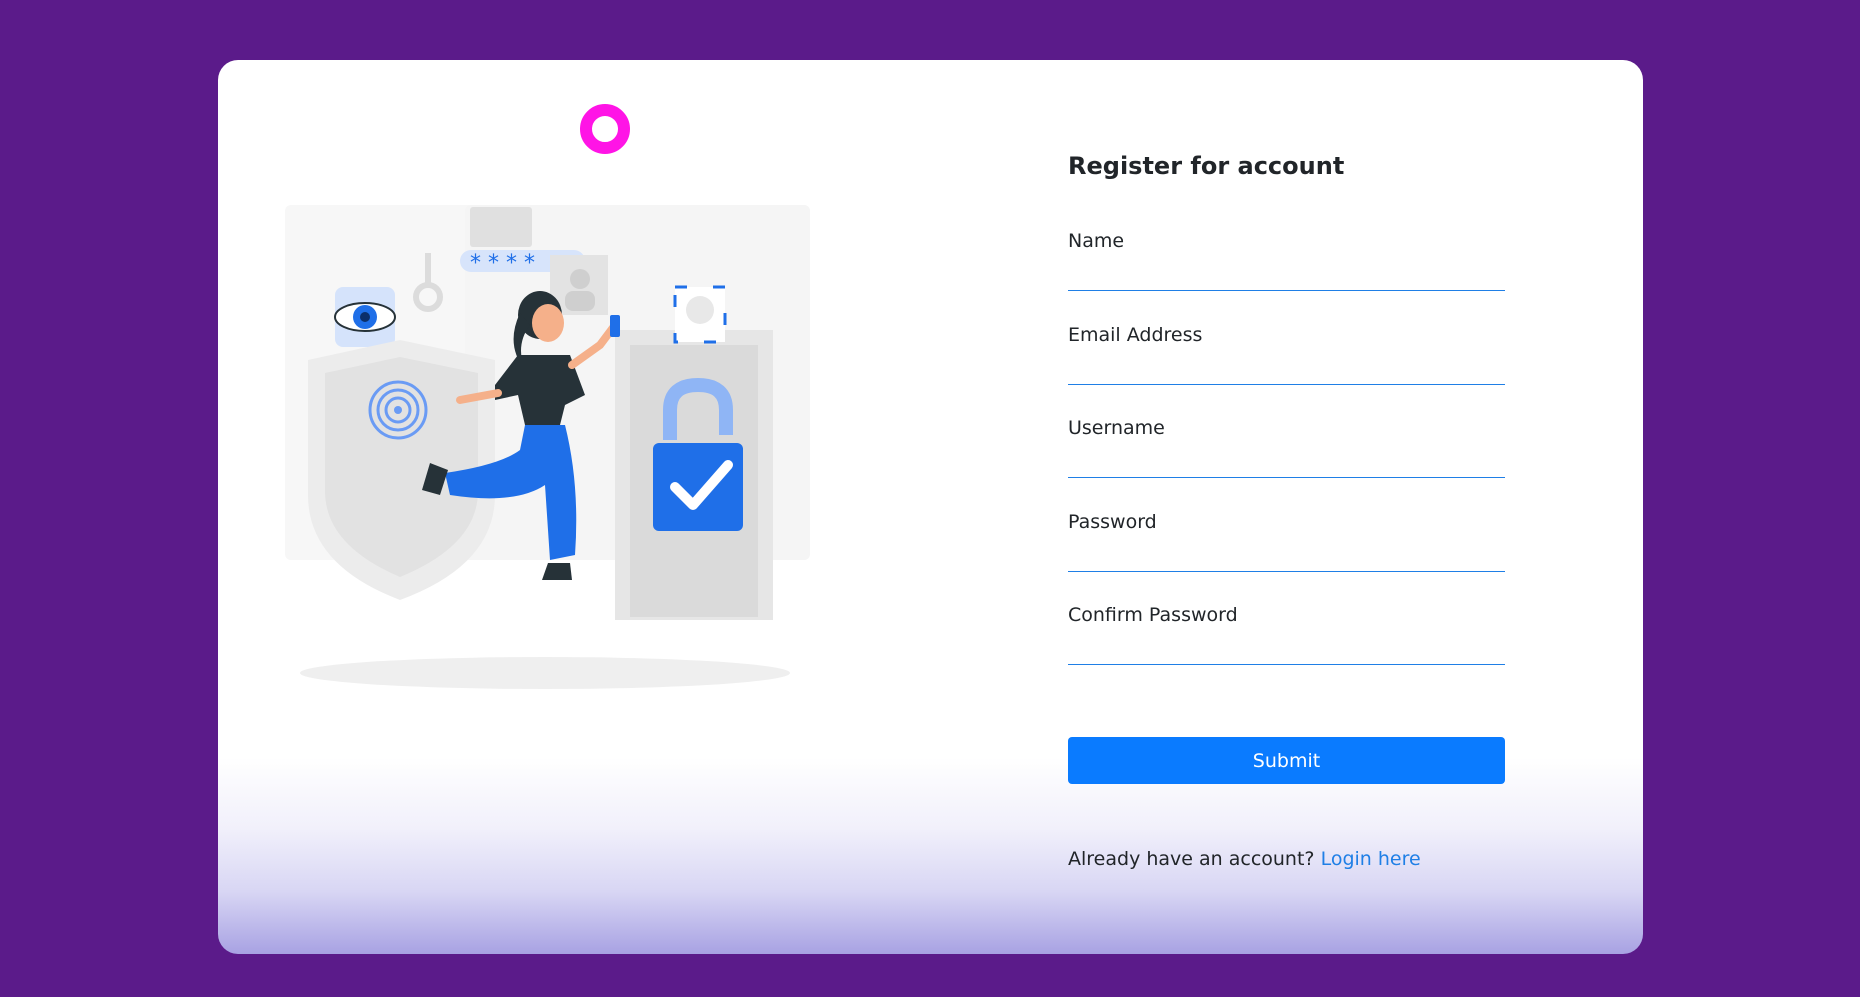 Image resolution: width=1860 pixels, height=997 pixels. What do you see at coordinates (1116, 428) in the screenshot?
I see `username-label: Username` at bounding box center [1116, 428].